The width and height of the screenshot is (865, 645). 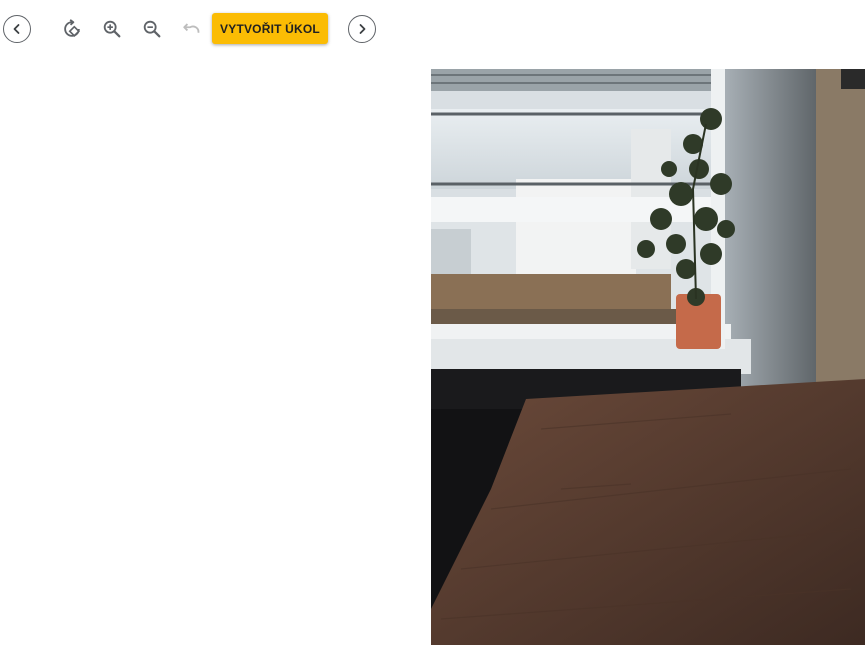 I want to click on image-viewer-toolbar: VYTVOŘIT ÚKOL, so click(x=432, y=30).